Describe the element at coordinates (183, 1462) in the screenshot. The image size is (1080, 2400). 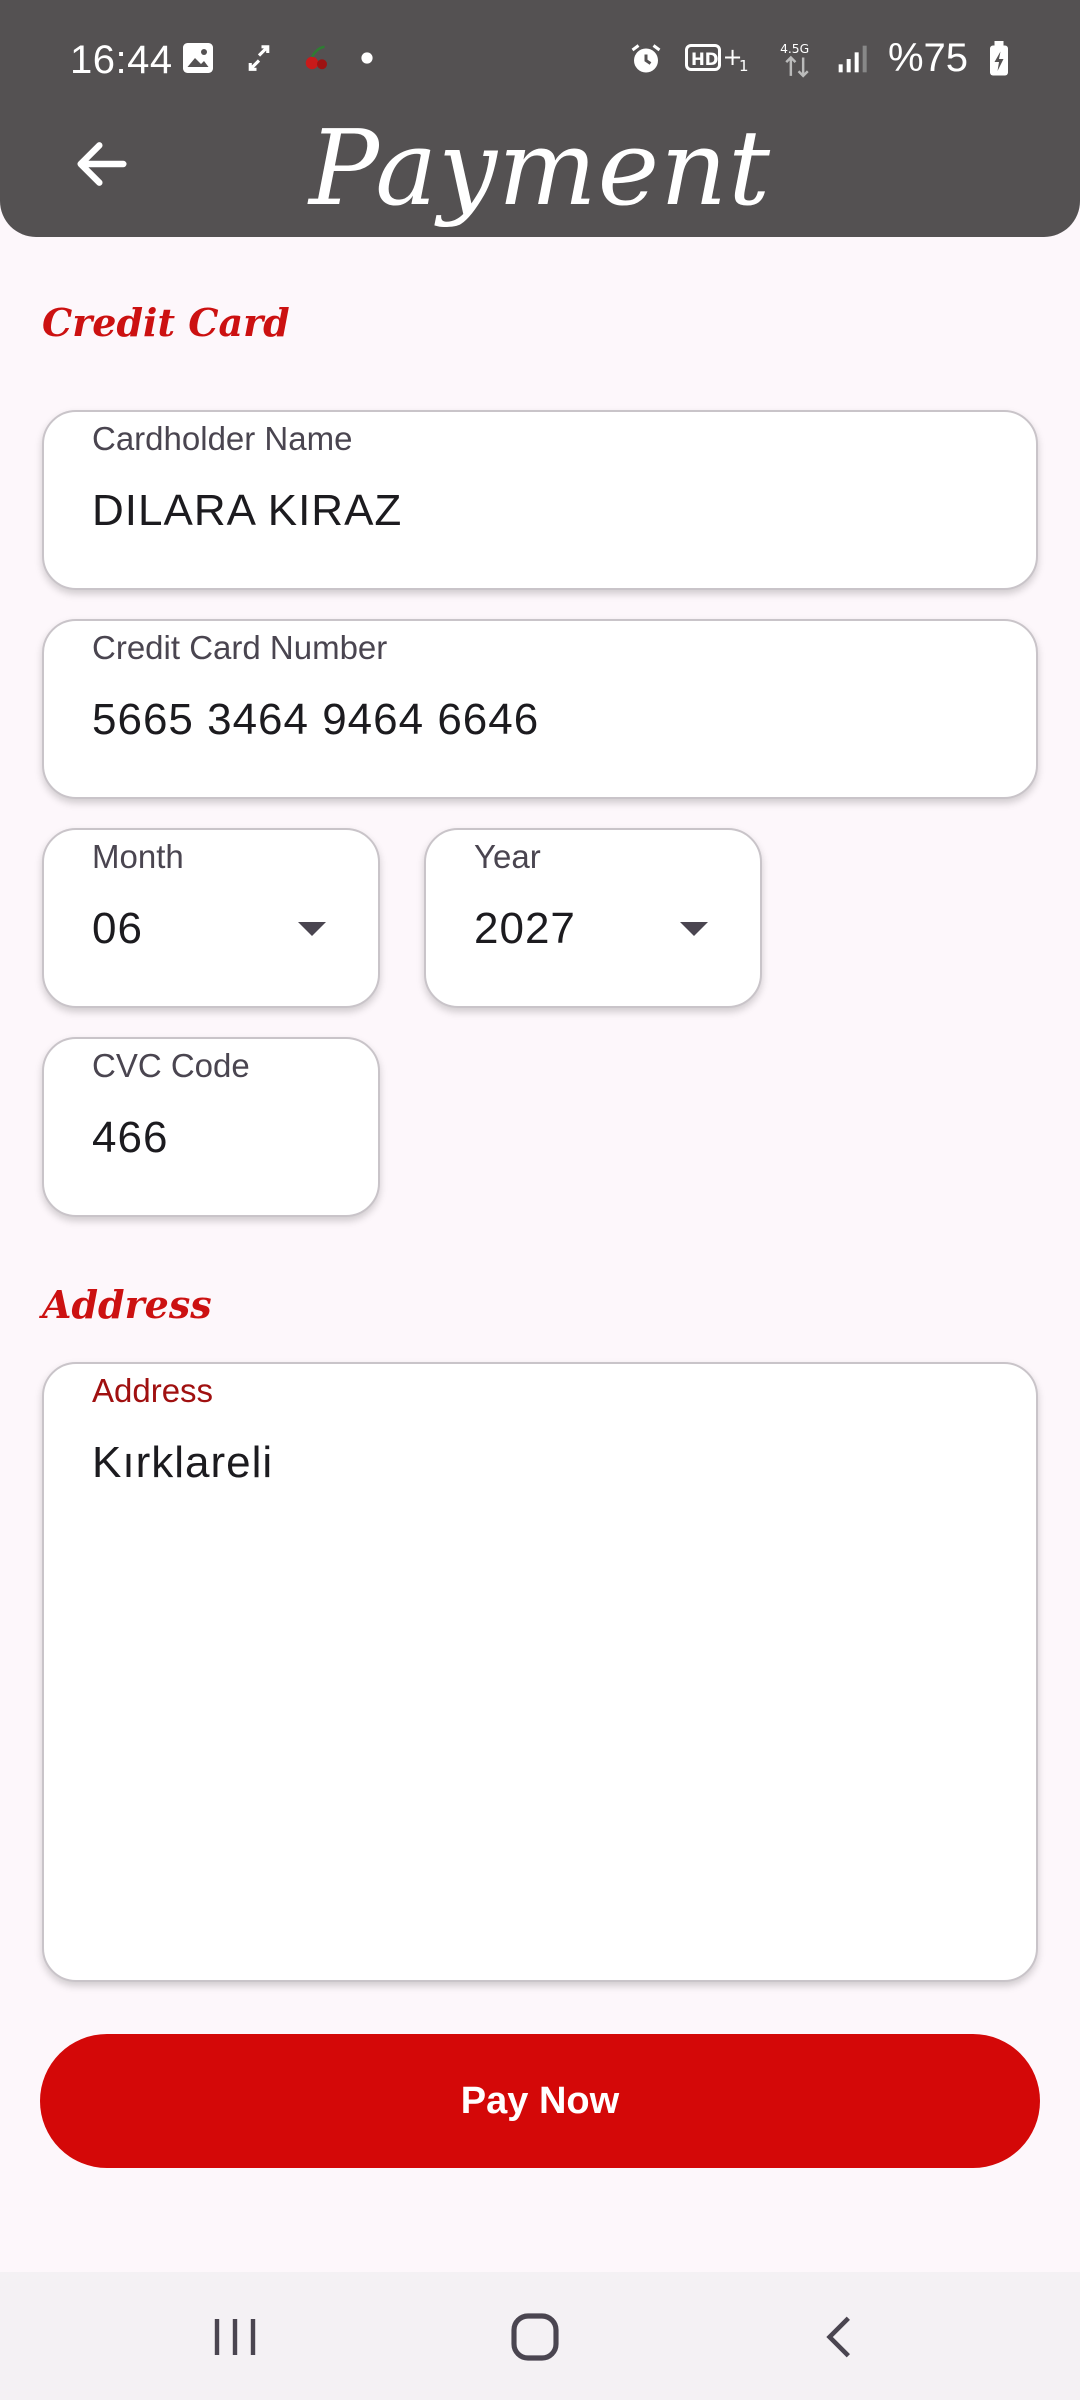
I see `address-value: Kırklareli` at that location.